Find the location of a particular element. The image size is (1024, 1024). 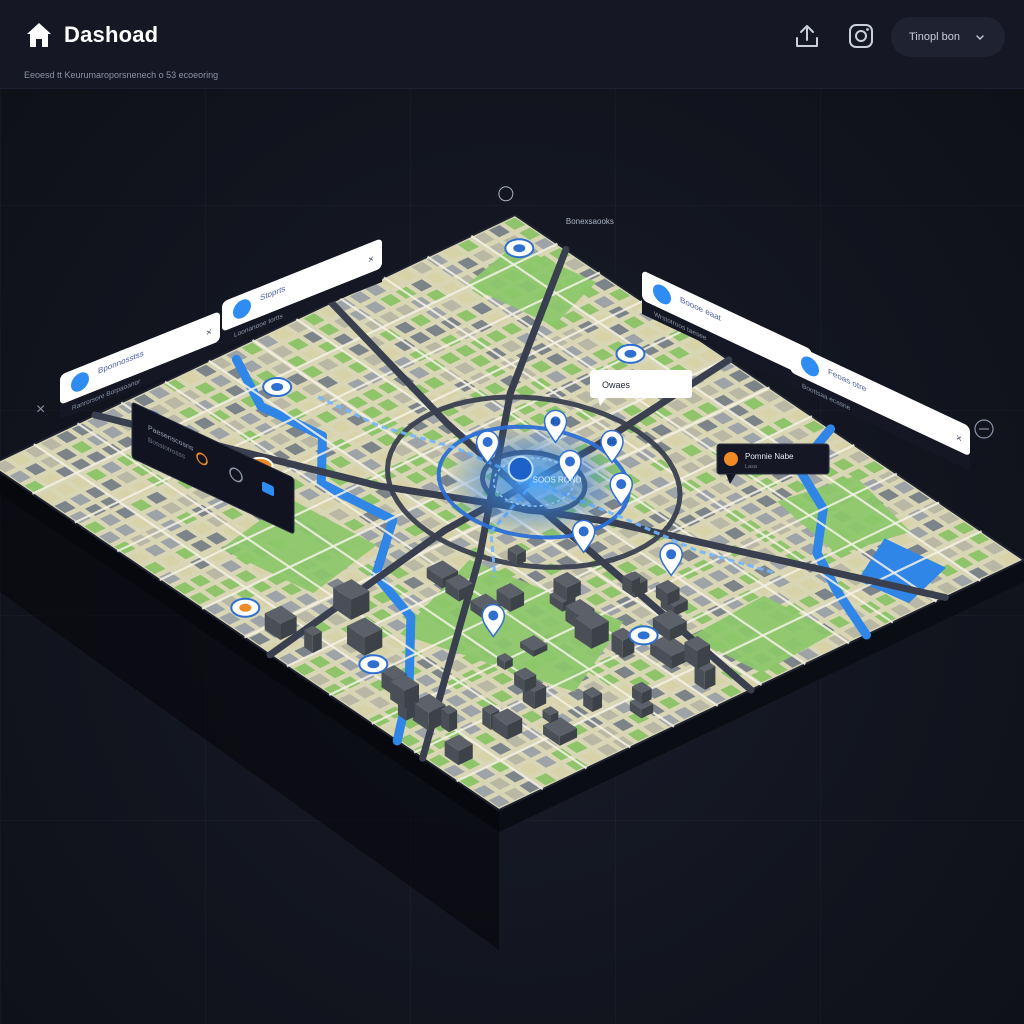

map-popup-dark-label: Pomnie Nabe is located at coordinates (769, 456).